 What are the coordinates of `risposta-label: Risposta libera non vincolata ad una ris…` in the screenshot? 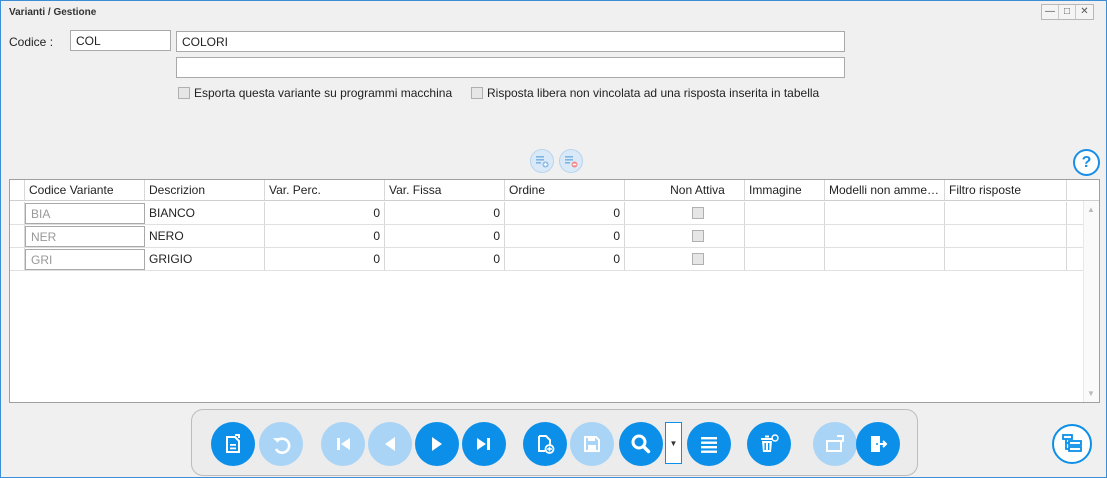 It's located at (653, 93).